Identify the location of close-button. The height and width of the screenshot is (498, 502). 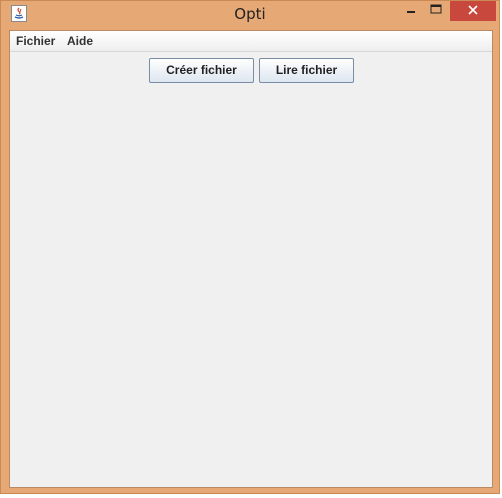
(473, 11).